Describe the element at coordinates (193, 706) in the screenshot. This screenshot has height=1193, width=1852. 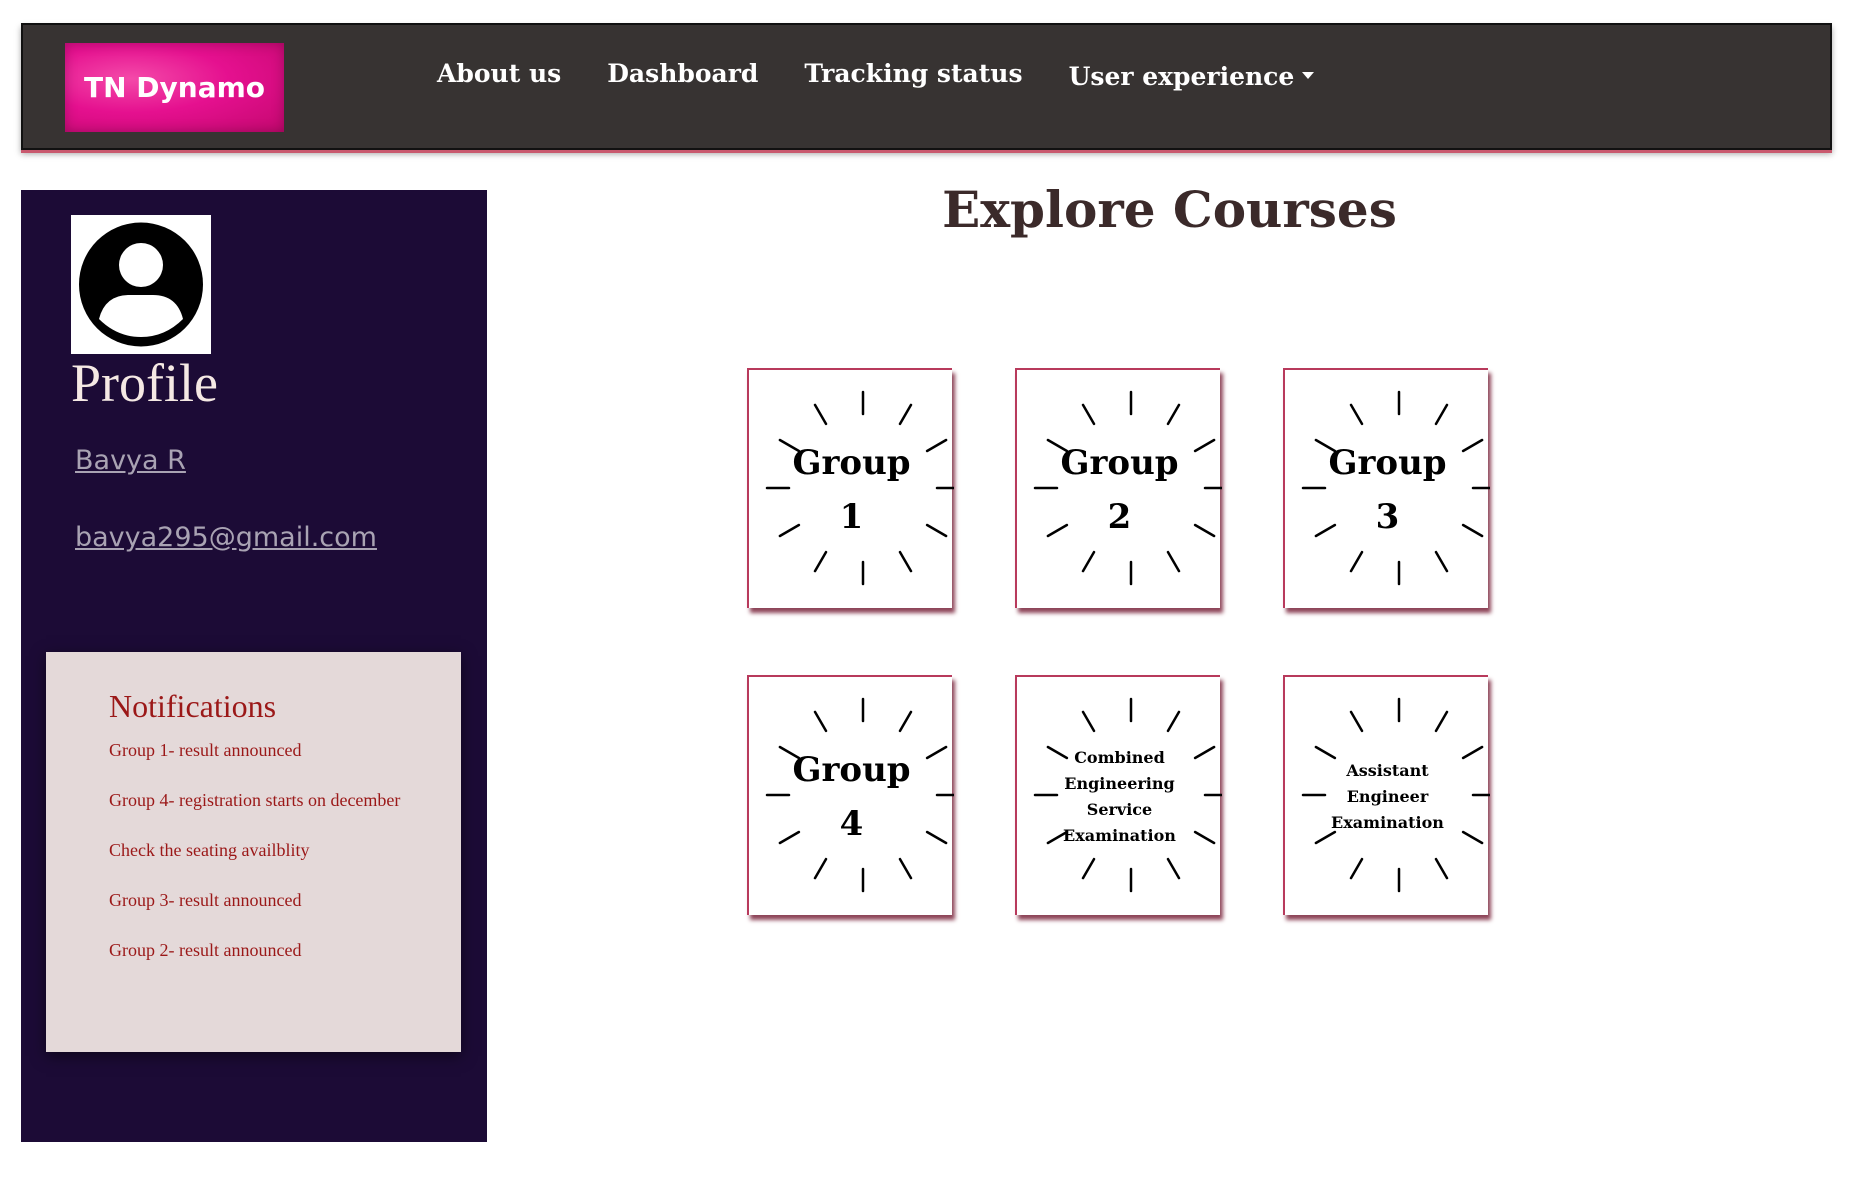
I see `notifications-title: Notifications` at that location.